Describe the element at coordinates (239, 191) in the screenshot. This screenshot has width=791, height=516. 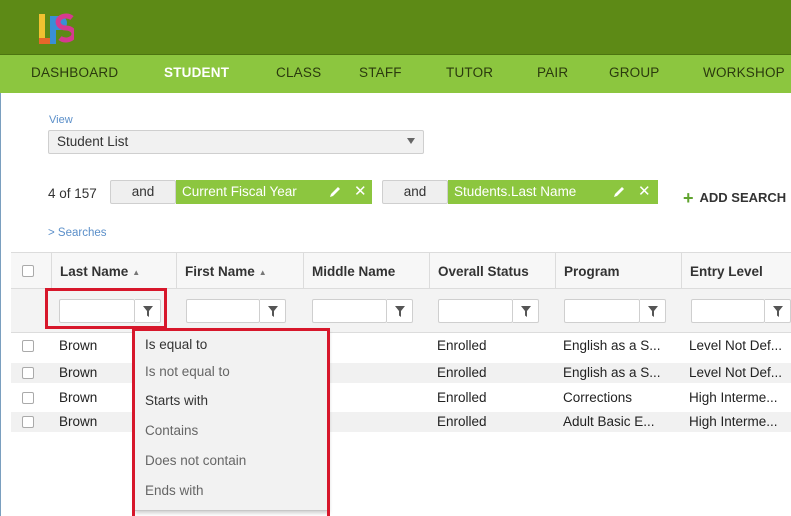
I see `search-chip-label: Current Fiscal Year` at that location.